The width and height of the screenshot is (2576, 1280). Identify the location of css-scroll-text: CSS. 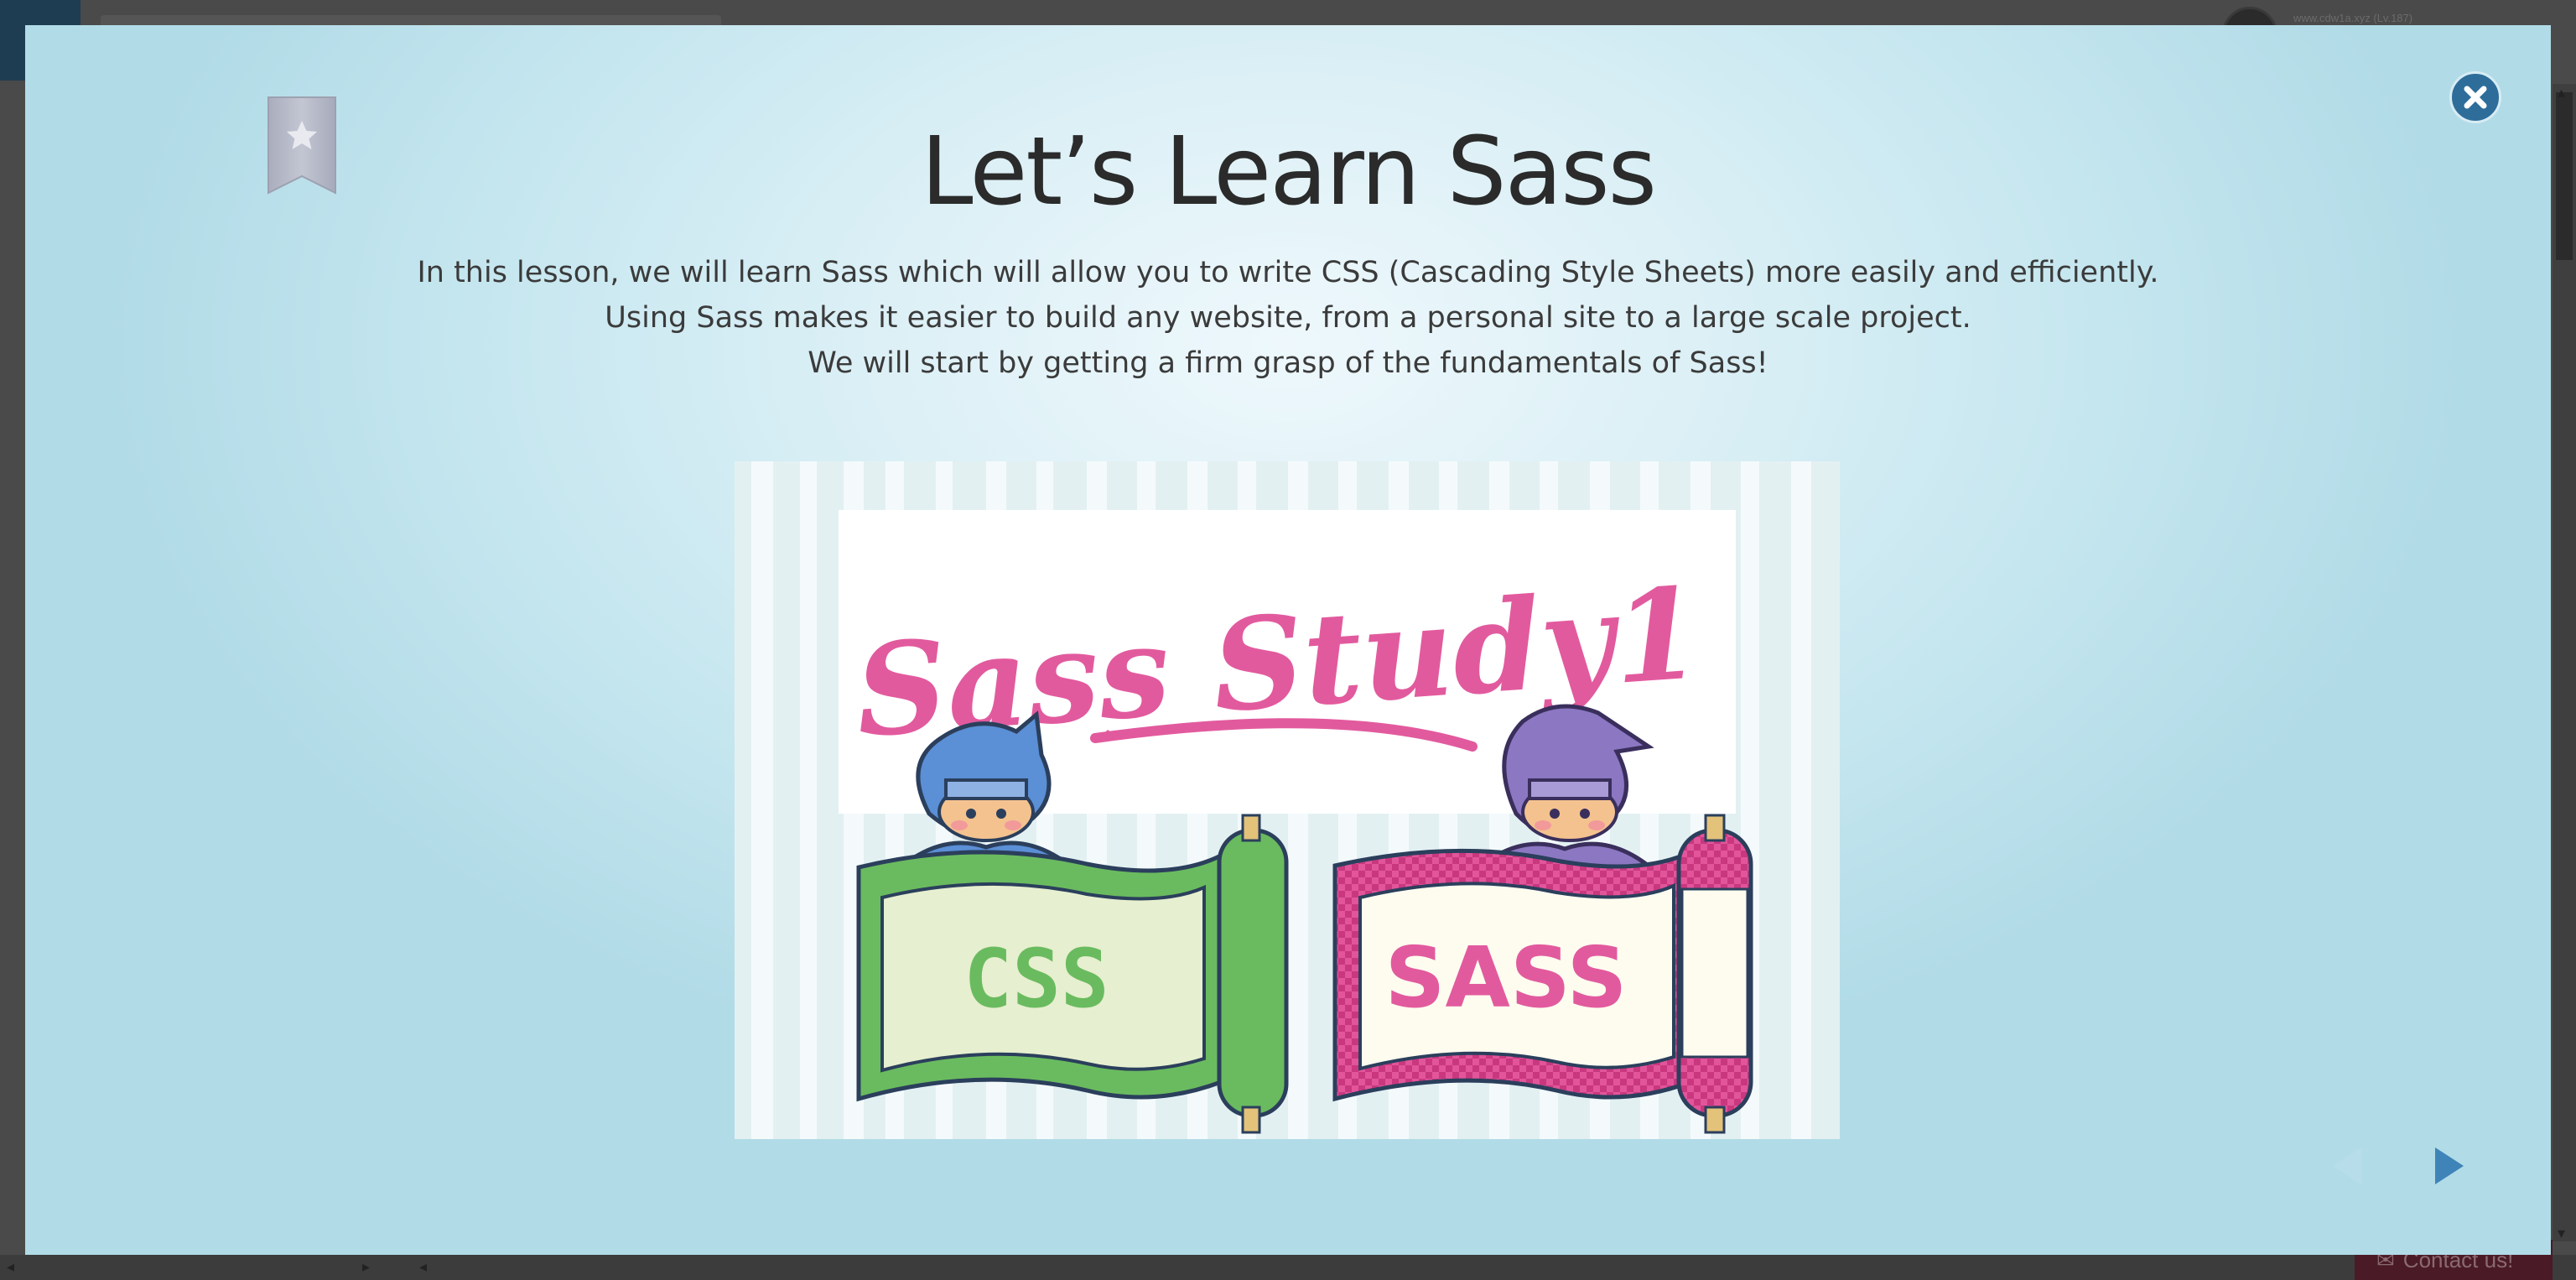
(1036, 979).